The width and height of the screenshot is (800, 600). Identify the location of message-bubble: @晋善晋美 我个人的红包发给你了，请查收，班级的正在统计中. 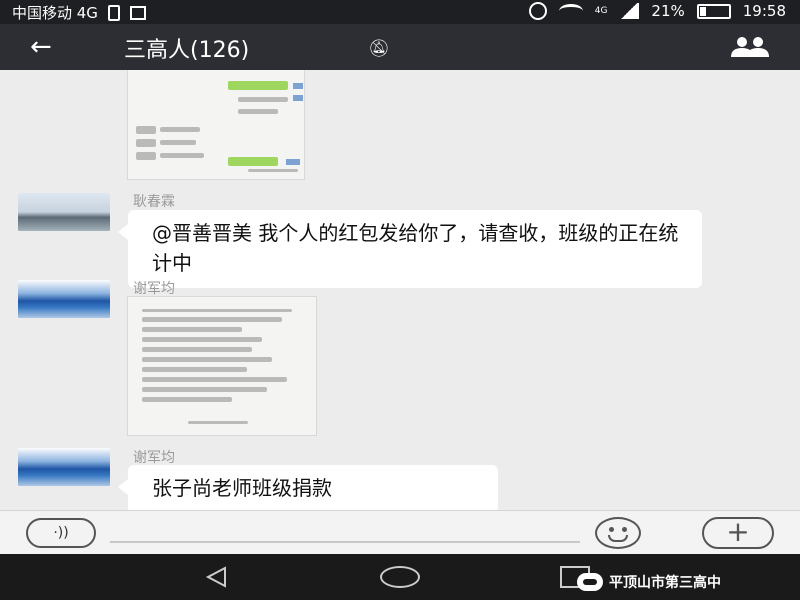
(410, 249).